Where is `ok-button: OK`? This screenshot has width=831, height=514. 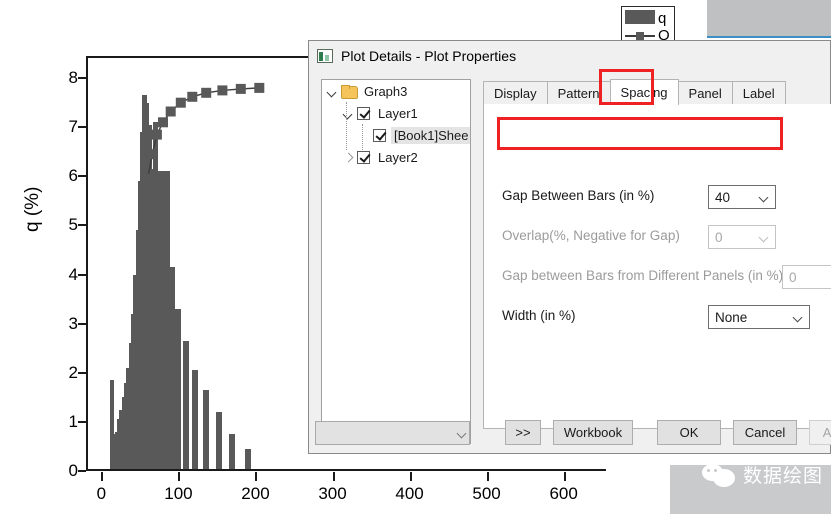
ok-button: OK is located at coordinates (689, 432).